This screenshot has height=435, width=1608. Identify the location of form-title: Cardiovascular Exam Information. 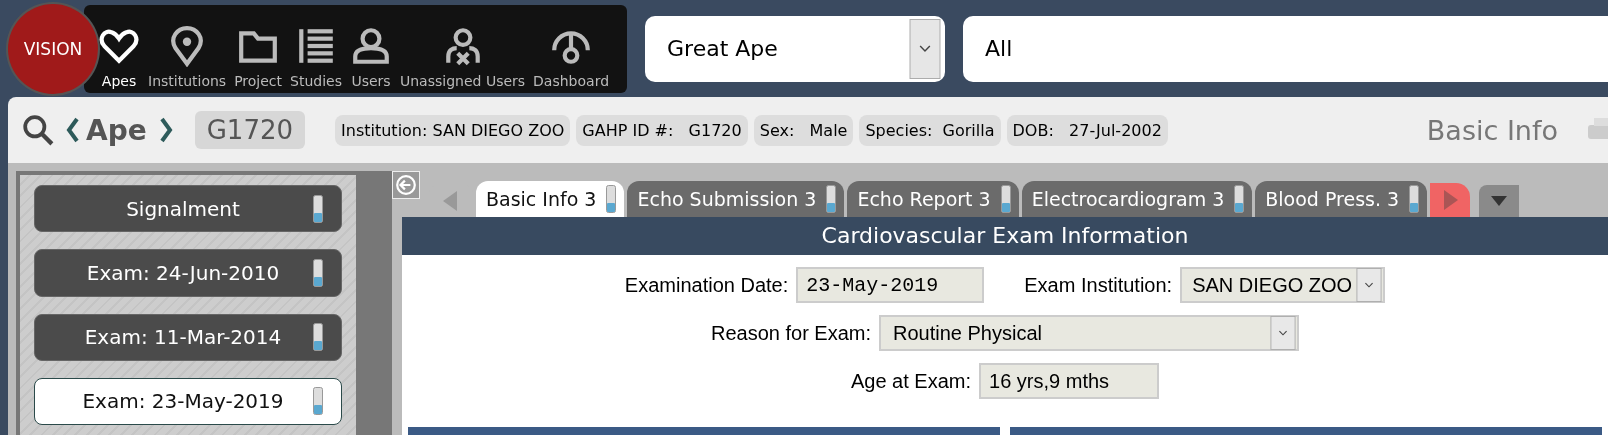
(1005, 236).